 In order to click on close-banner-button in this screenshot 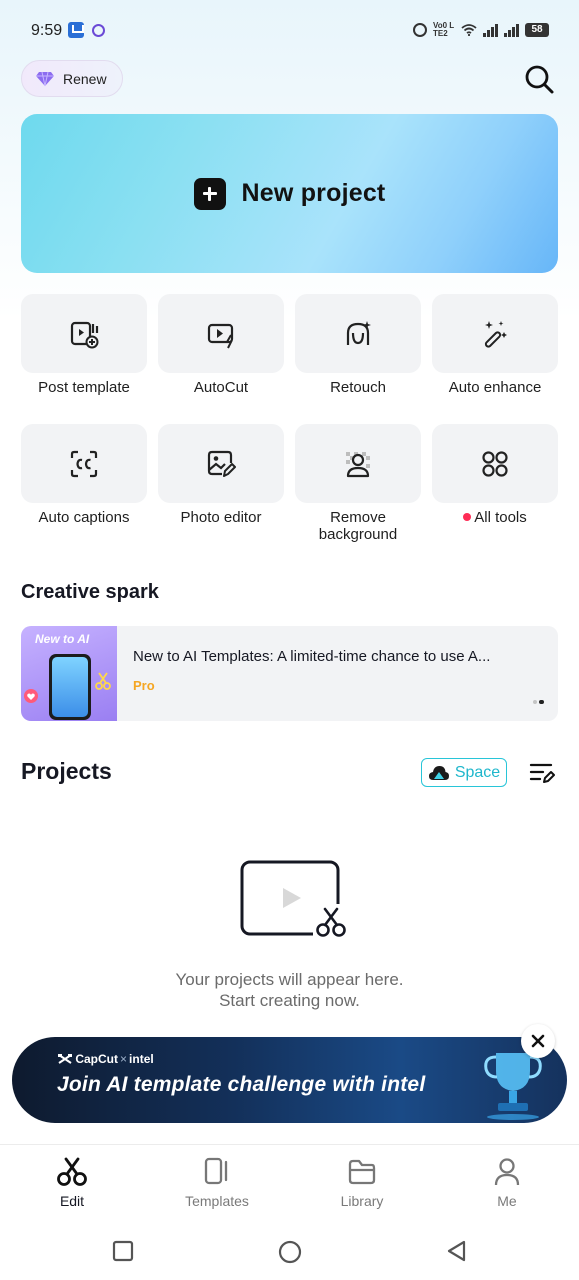, I will do `click(538, 1041)`.